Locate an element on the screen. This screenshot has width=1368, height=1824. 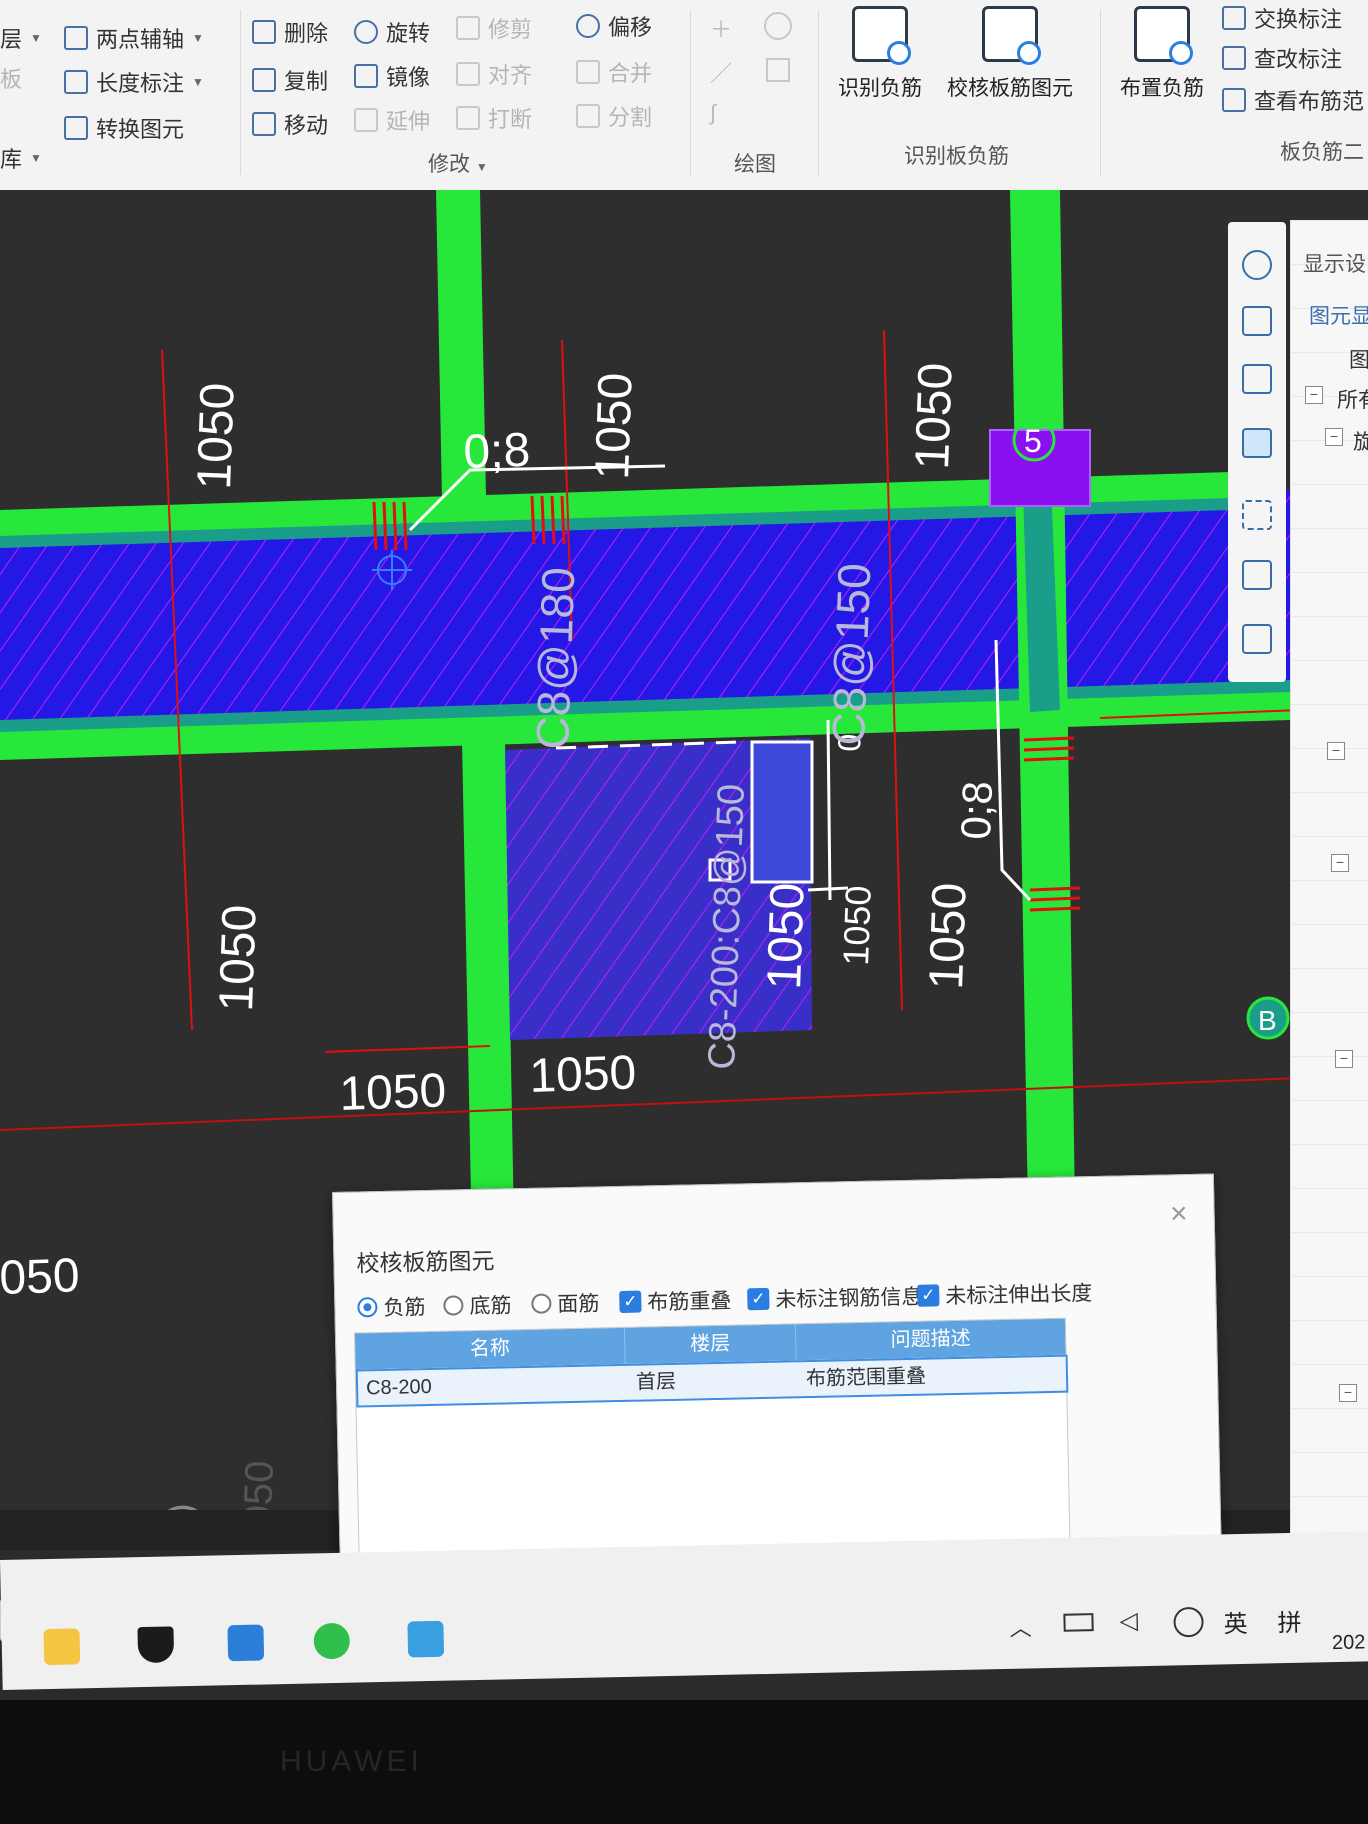
column-header-floor: 楼层 is located at coordinates (711, 1344).